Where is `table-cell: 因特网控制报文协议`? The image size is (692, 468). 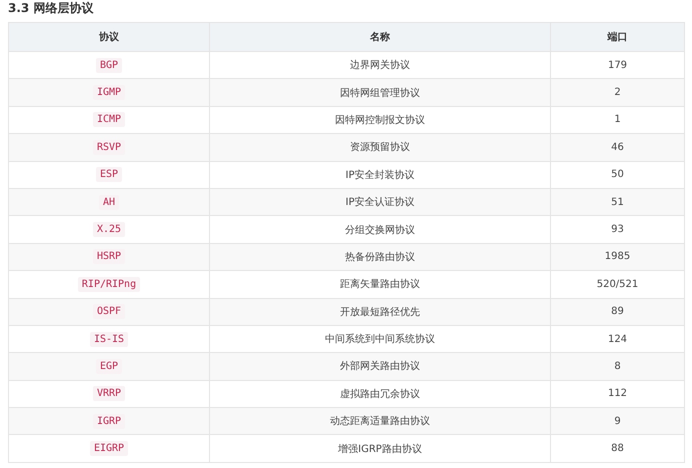 table-cell: 因特网控制报文协议 is located at coordinates (380, 120).